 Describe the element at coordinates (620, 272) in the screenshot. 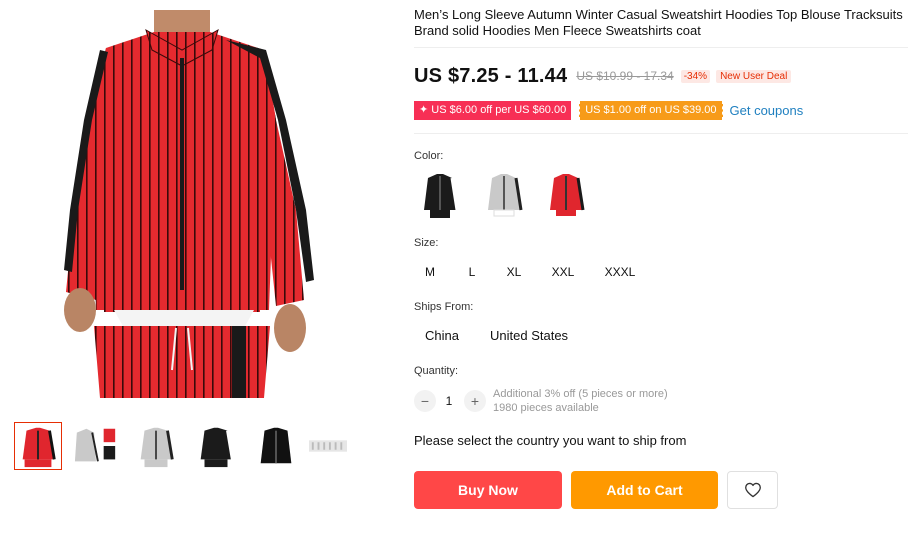

I see `size-option-xxxl: XXXL` at that location.